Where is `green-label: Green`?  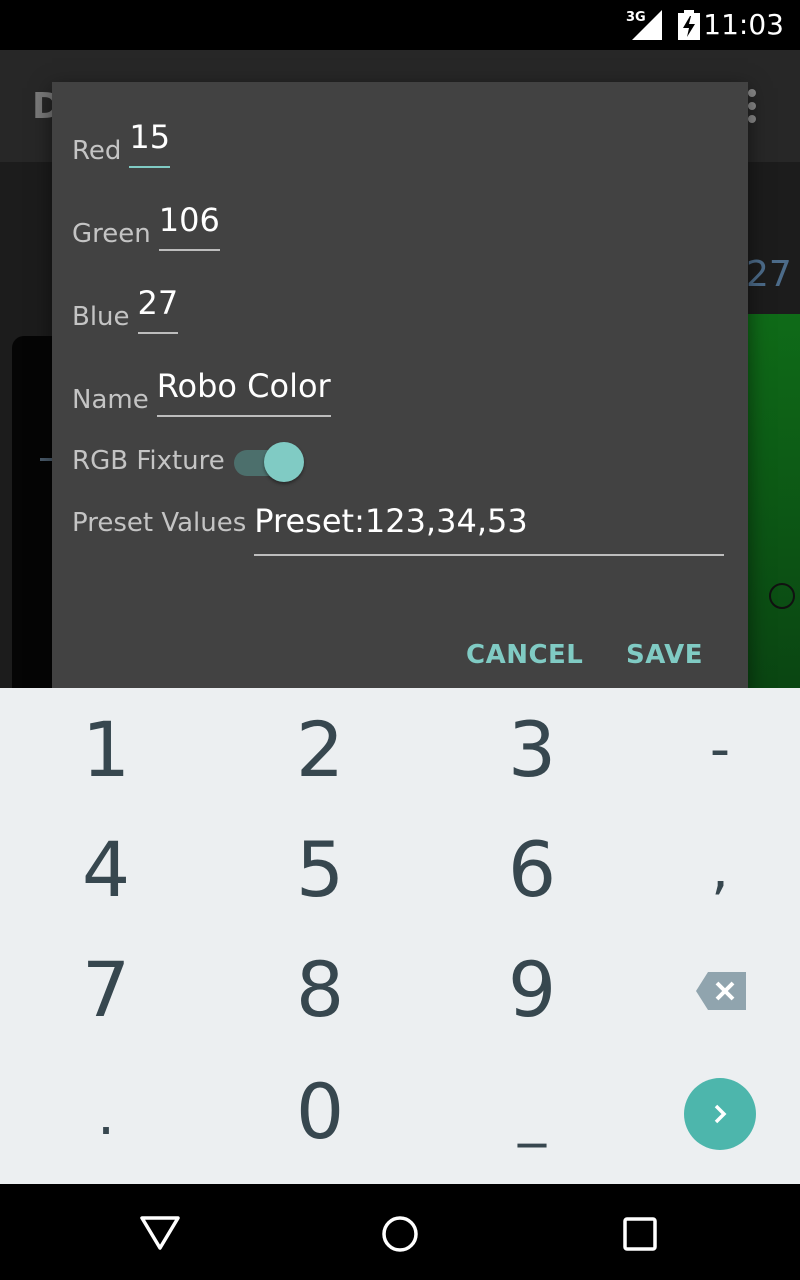
green-label: Green is located at coordinates (111, 234).